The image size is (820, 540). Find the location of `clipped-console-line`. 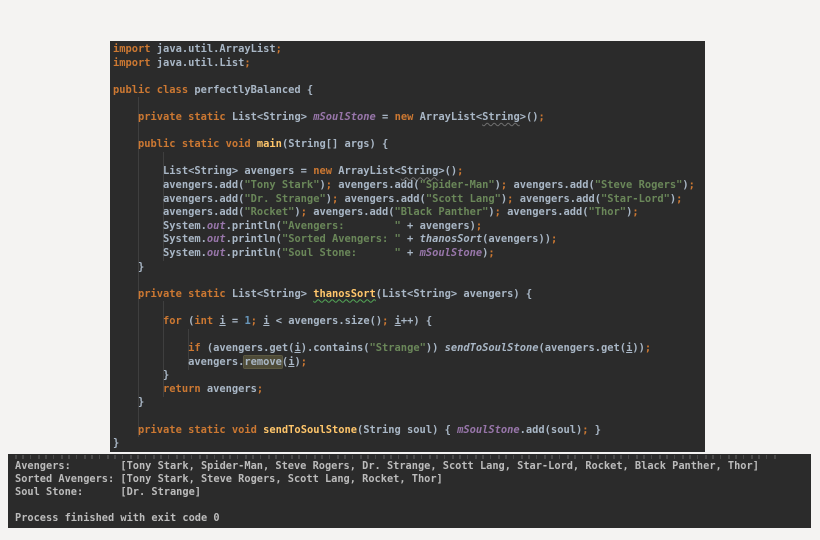

clipped-console-line is located at coordinates (397, 457).